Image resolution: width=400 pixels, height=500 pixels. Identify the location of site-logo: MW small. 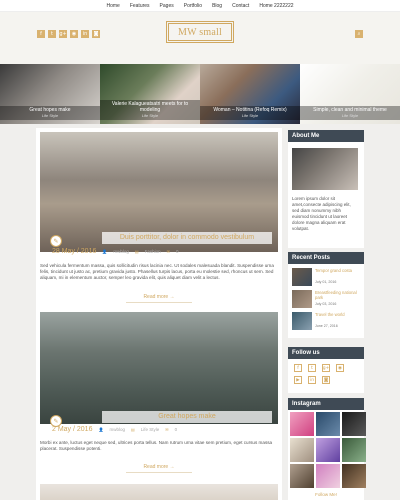
(200, 32).